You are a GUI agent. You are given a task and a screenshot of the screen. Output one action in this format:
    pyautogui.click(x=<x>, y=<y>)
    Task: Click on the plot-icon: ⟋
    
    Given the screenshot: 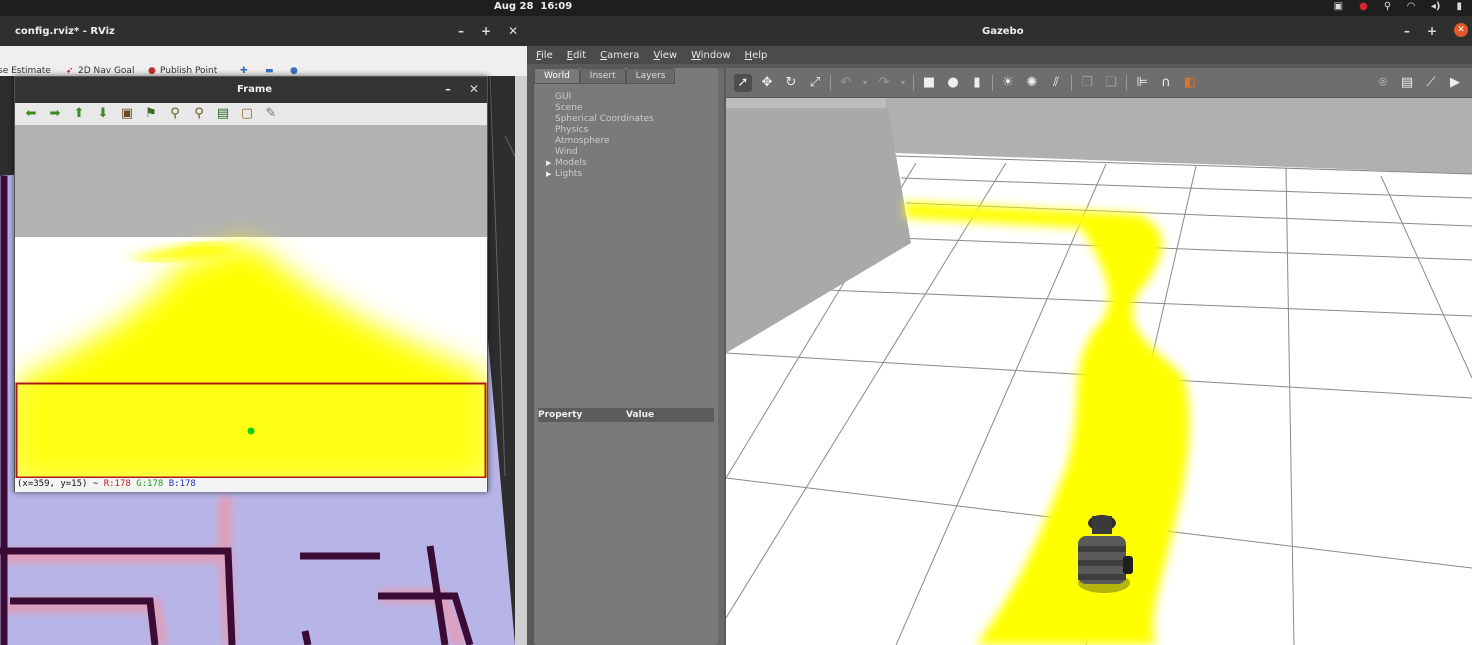 What is the action you would take?
    pyautogui.click(x=1431, y=83)
    